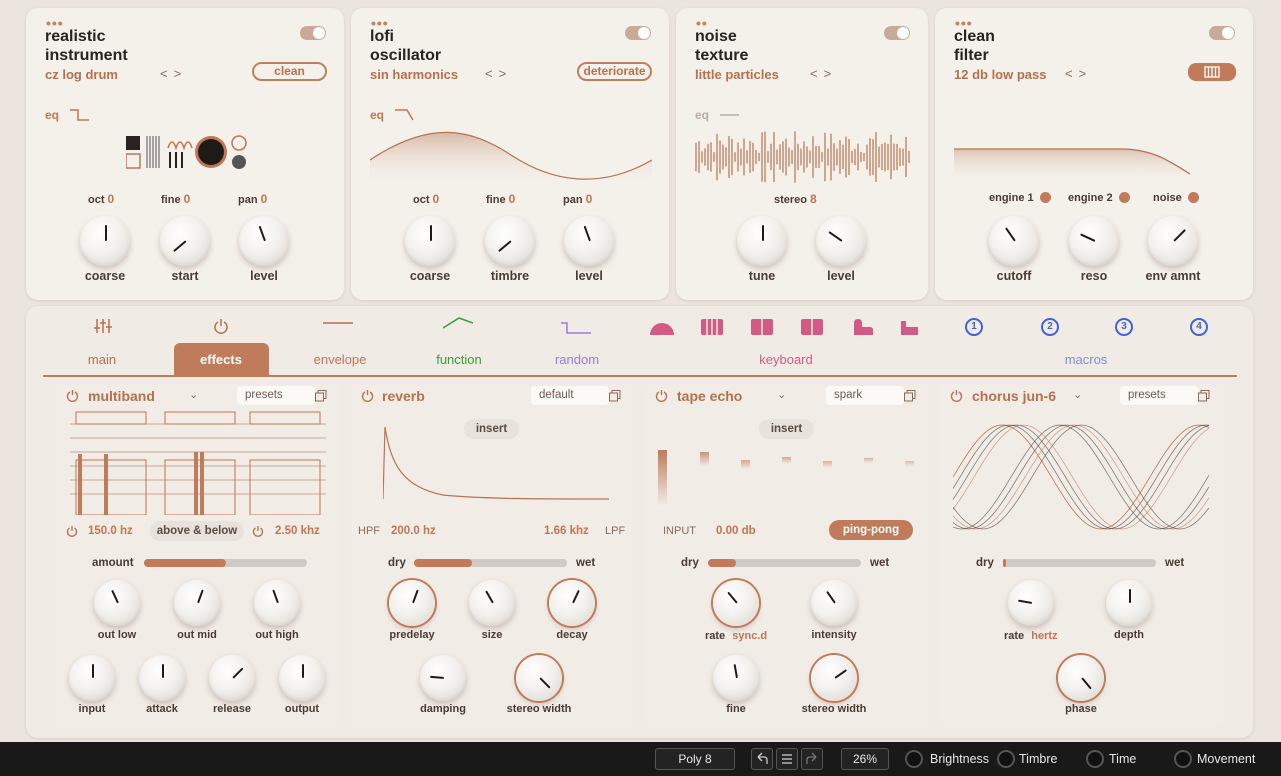 The image size is (1281, 776). I want to click on macro-knob-brightness, so click(914, 759).